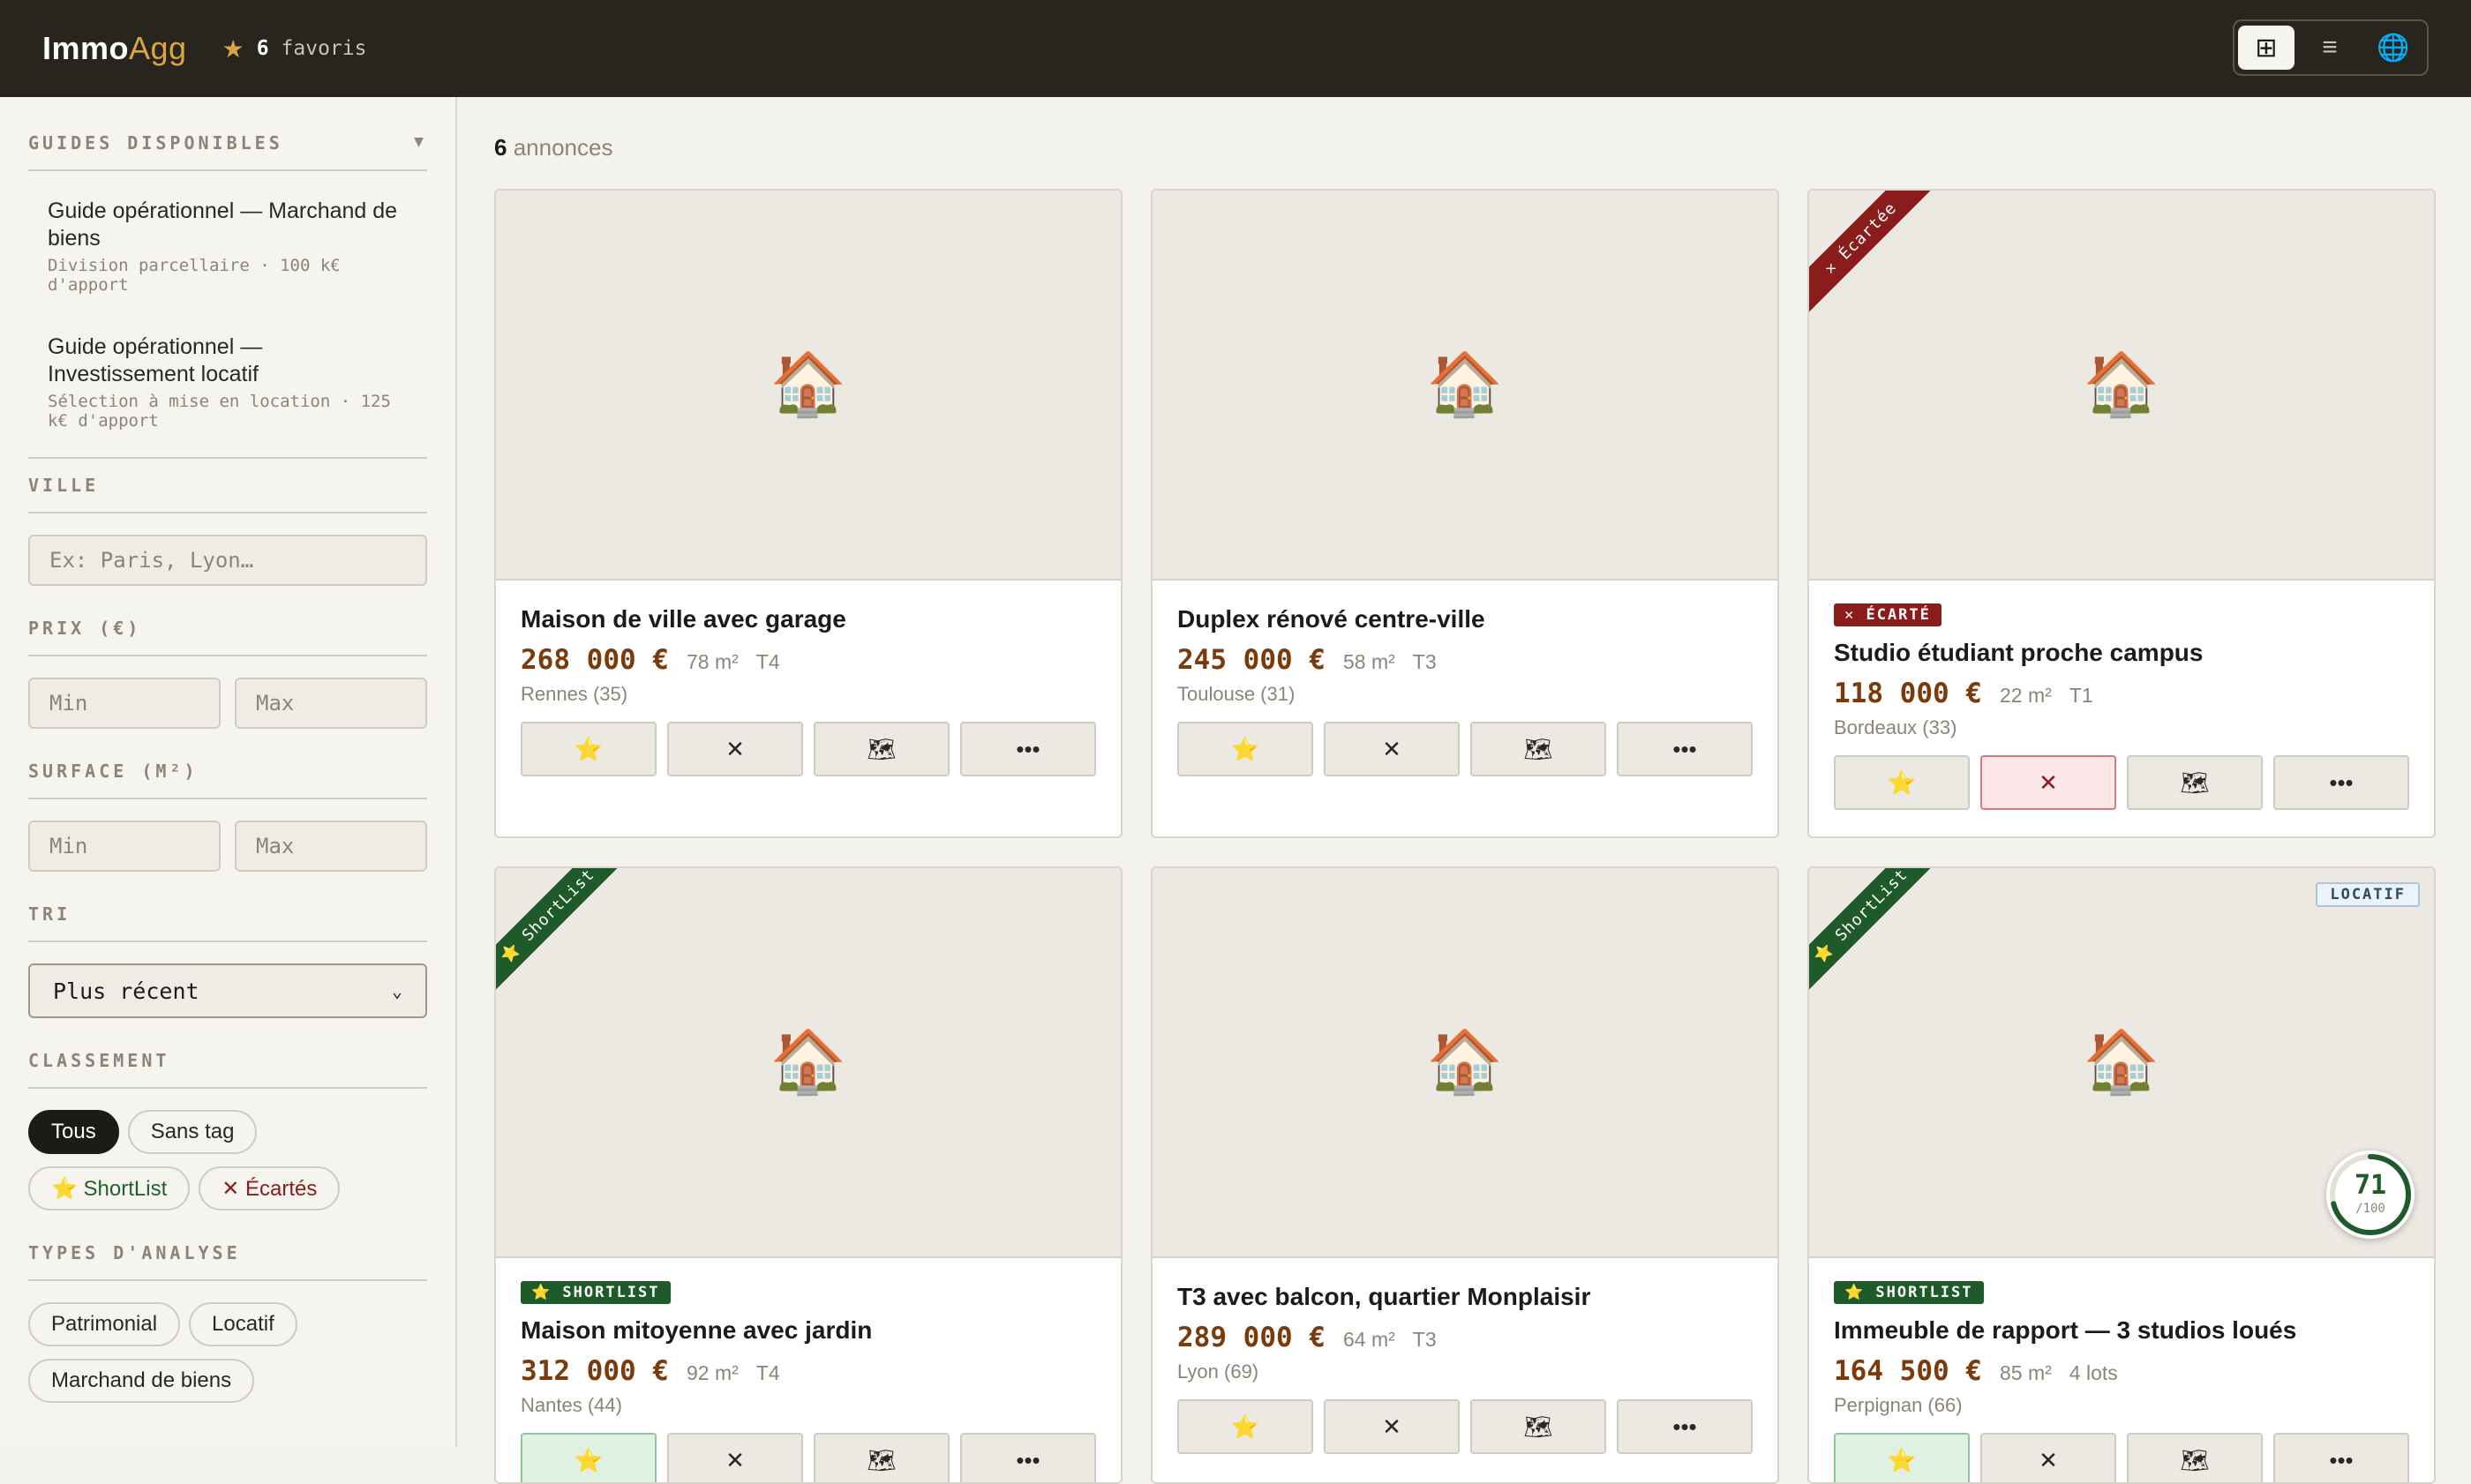 This screenshot has width=2471, height=1484. What do you see at coordinates (227, 780) in the screenshot?
I see `surface-section-title: SURFACE (M²)` at bounding box center [227, 780].